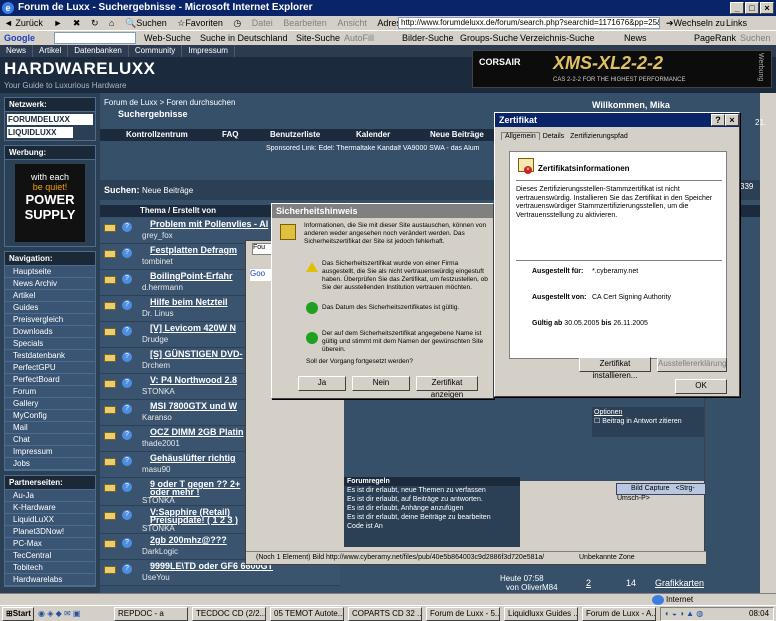 Image resolution: width=776 pixels, height=621 pixels. Describe the element at coordinates (661, 492) in the screenshot. I see `context-menu-item: Bild Capture <Strg-Umsch-P>` at that location.